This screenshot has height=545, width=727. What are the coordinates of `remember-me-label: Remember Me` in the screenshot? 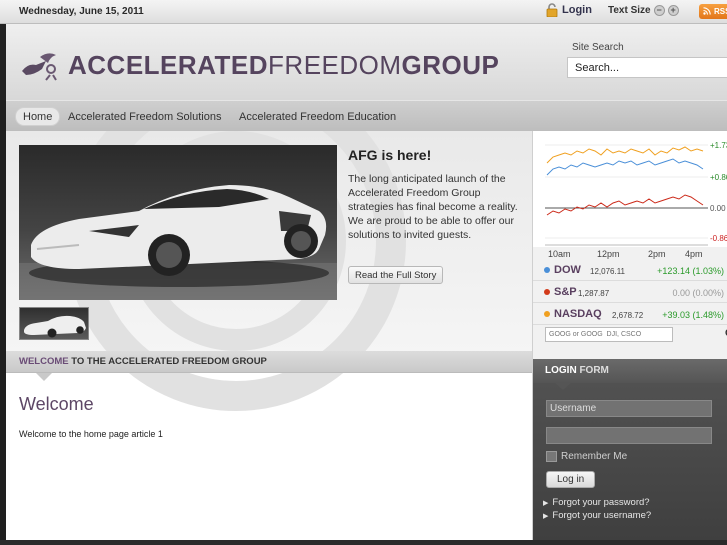 It's located at (594, 456).